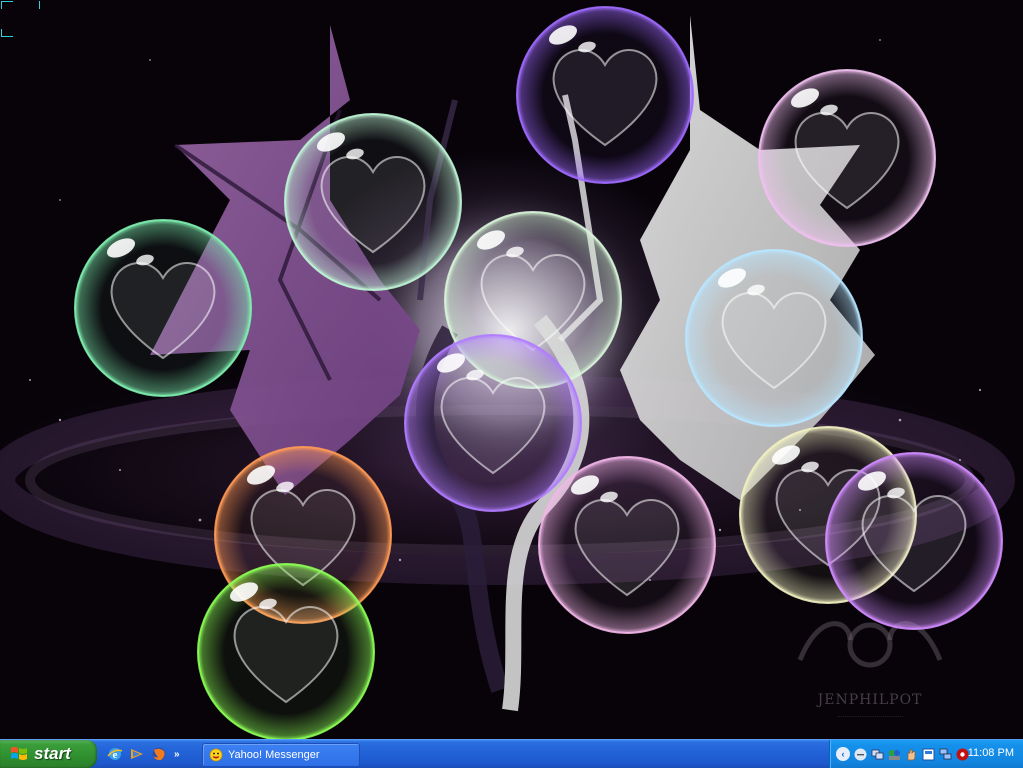 The image size is (1023, 768). Describe the element at coordinates (894, 754) in the screenshot. I see `messenger-tray-icon` at that location.